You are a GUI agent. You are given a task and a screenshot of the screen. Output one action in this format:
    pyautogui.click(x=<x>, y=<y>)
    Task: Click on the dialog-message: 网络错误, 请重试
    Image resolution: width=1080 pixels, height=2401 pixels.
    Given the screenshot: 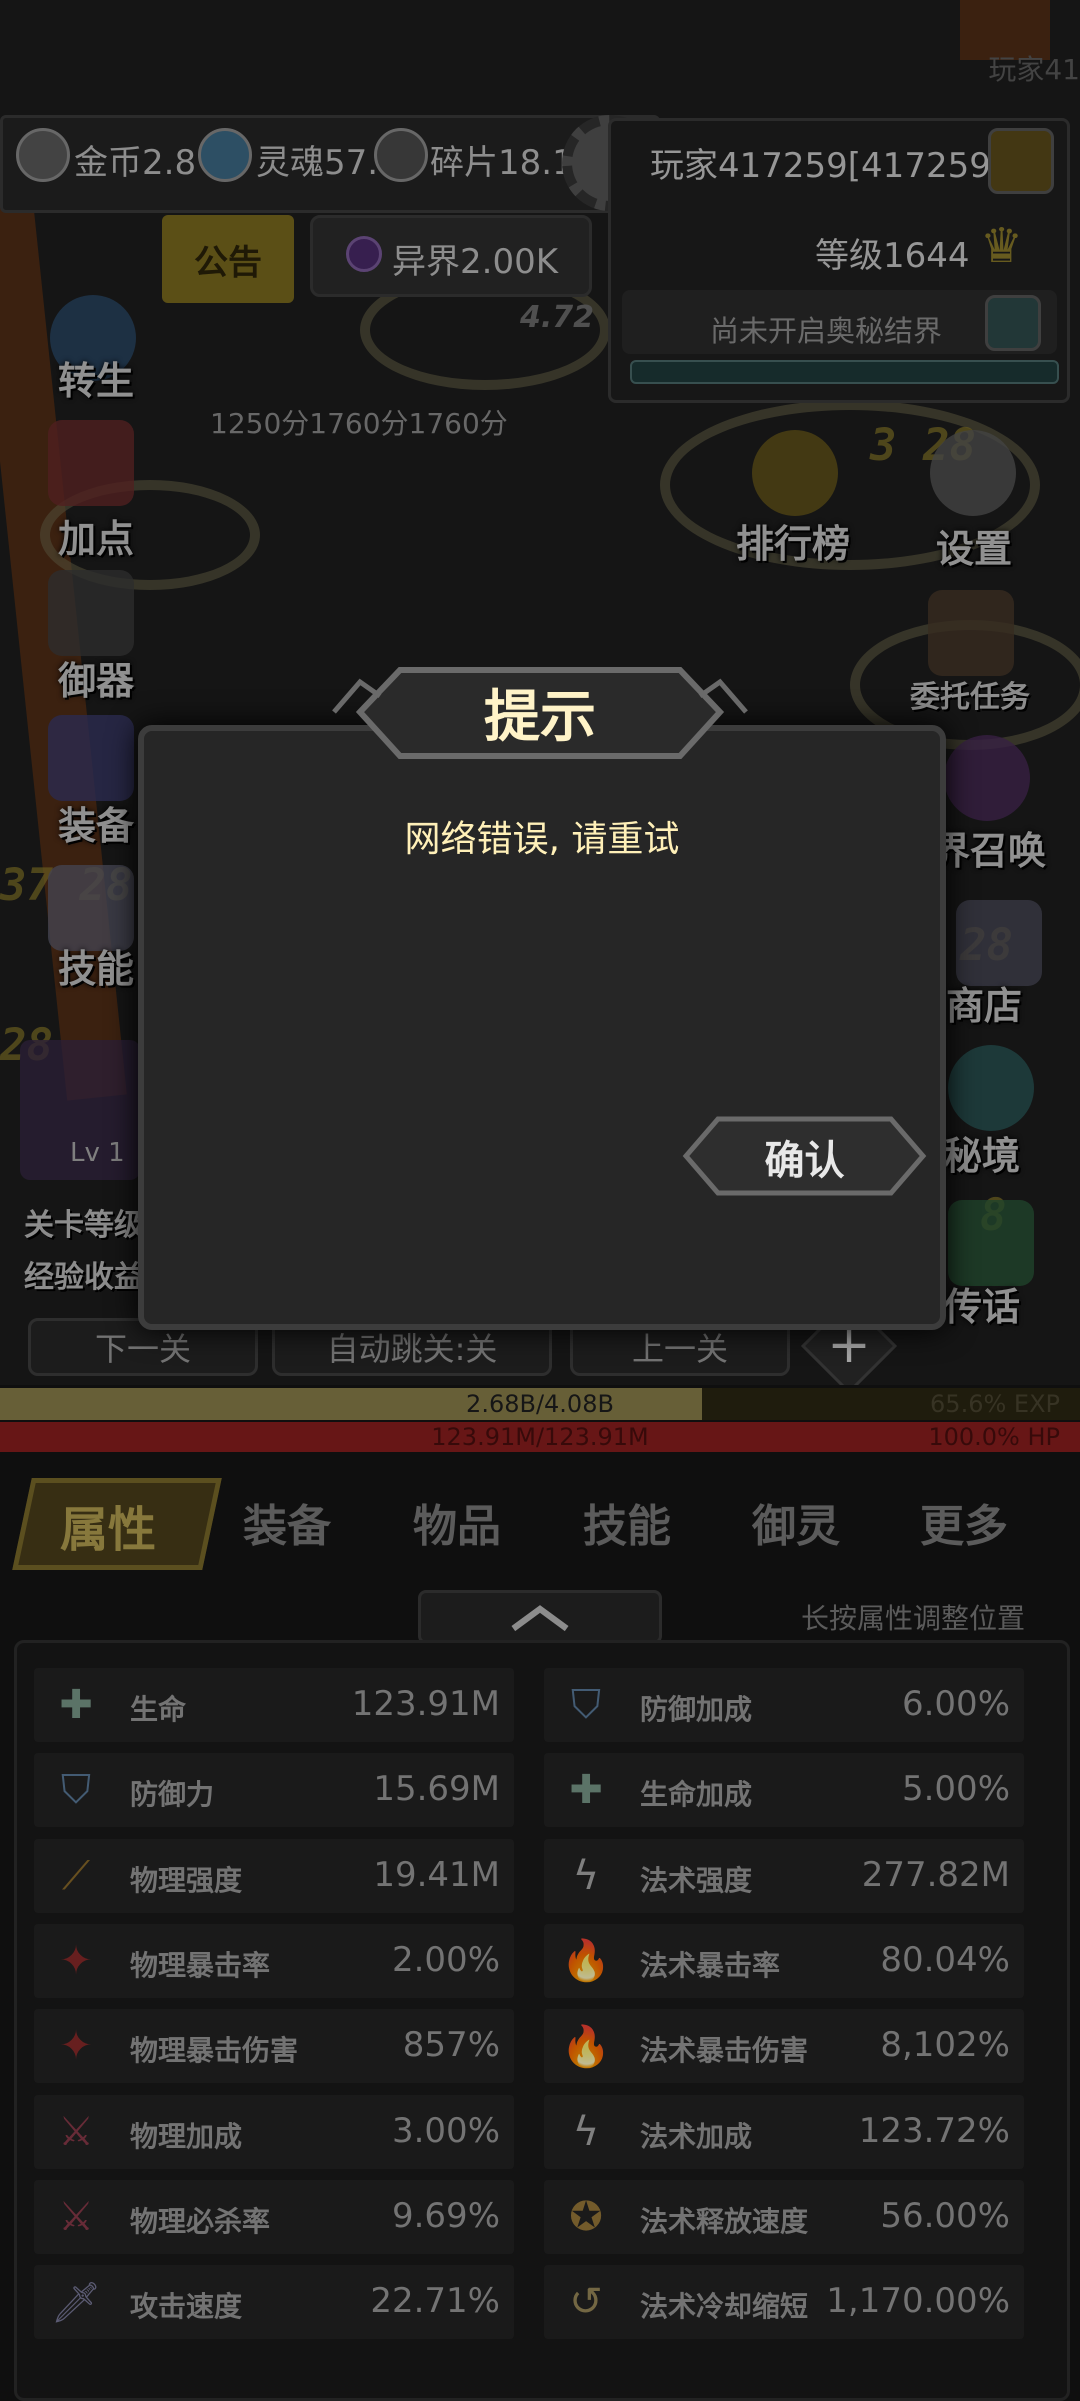 What is the action you would take?
    pyautogui.click(x=542, y=839)
    